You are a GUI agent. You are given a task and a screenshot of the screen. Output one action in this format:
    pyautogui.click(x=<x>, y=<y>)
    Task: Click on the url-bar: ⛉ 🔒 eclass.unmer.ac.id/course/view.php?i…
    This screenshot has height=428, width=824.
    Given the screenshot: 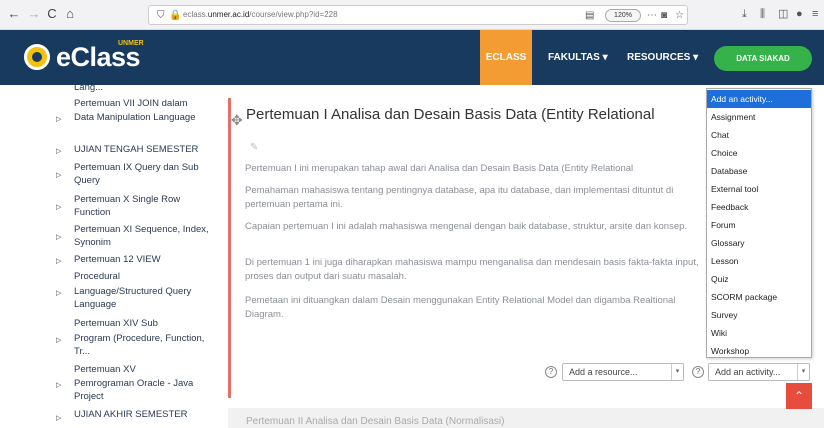 What is the action you would take?
    pyautogui.click(x=418, y=15)
    